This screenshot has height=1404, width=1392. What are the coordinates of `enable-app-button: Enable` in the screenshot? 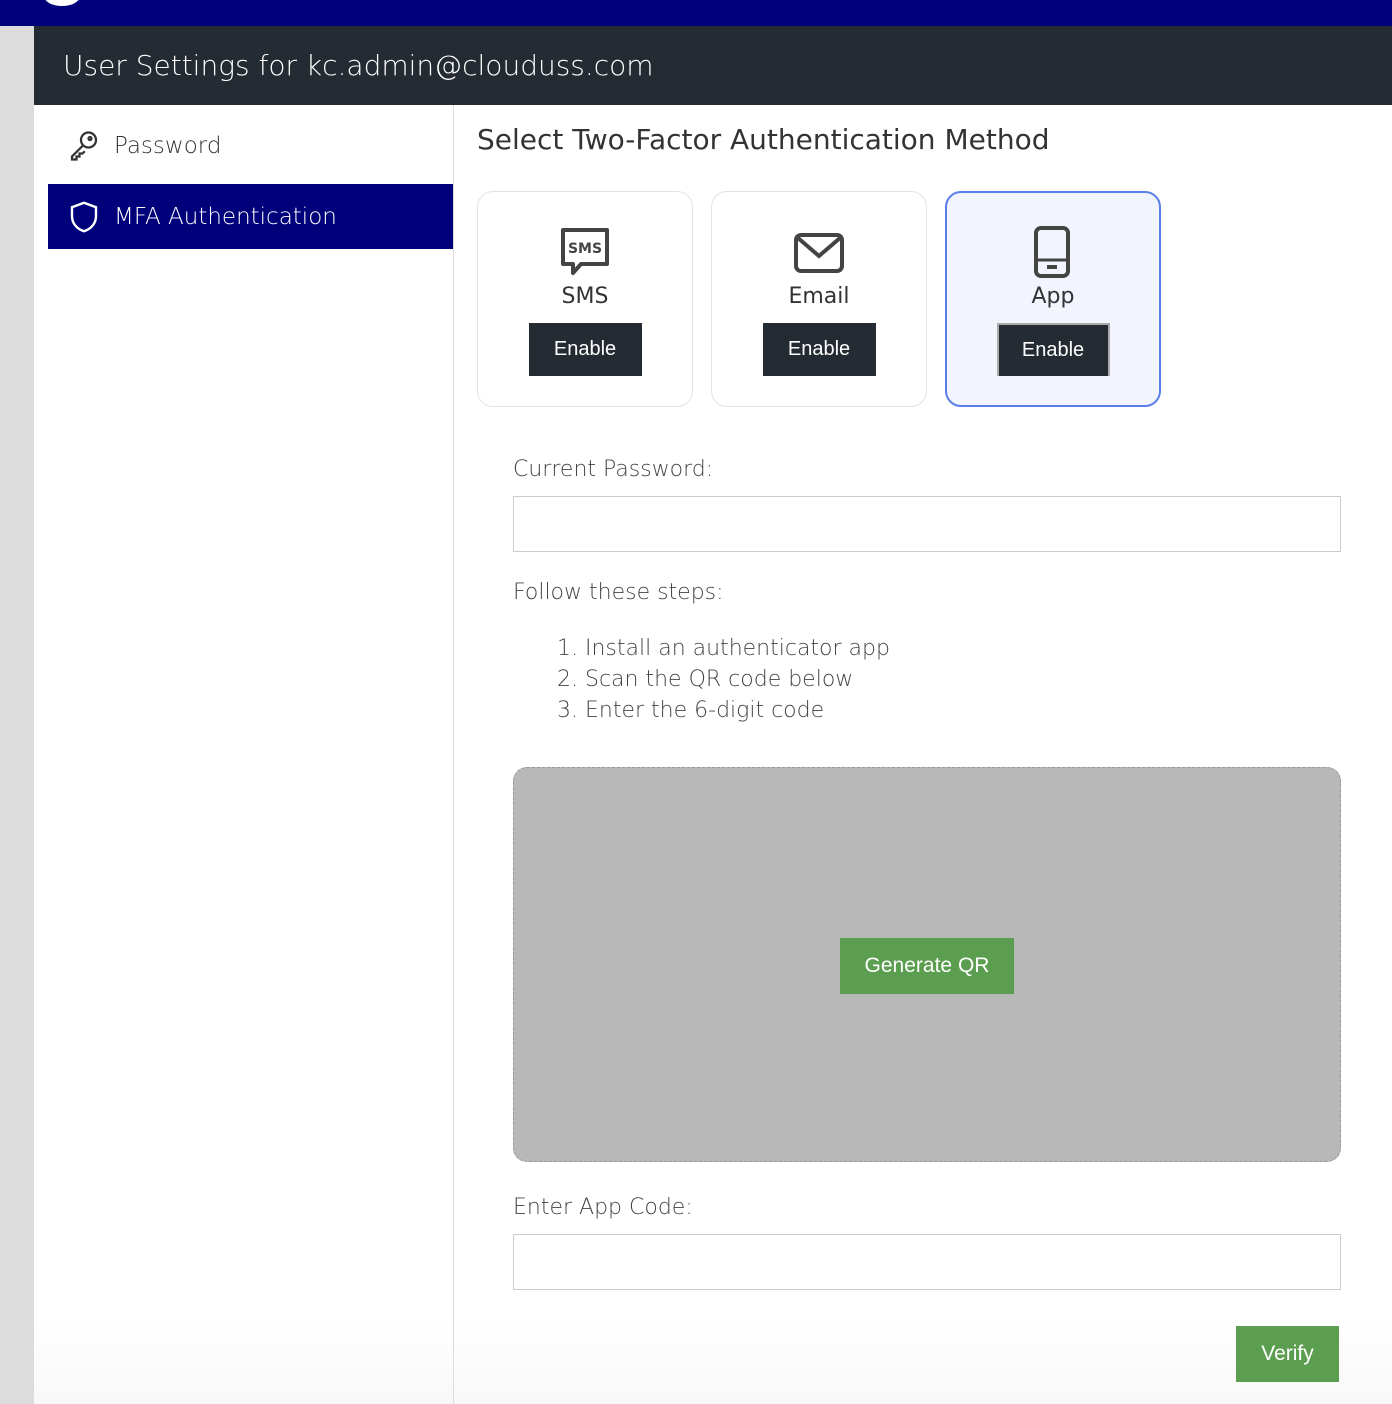 It's located at (1053, 349).